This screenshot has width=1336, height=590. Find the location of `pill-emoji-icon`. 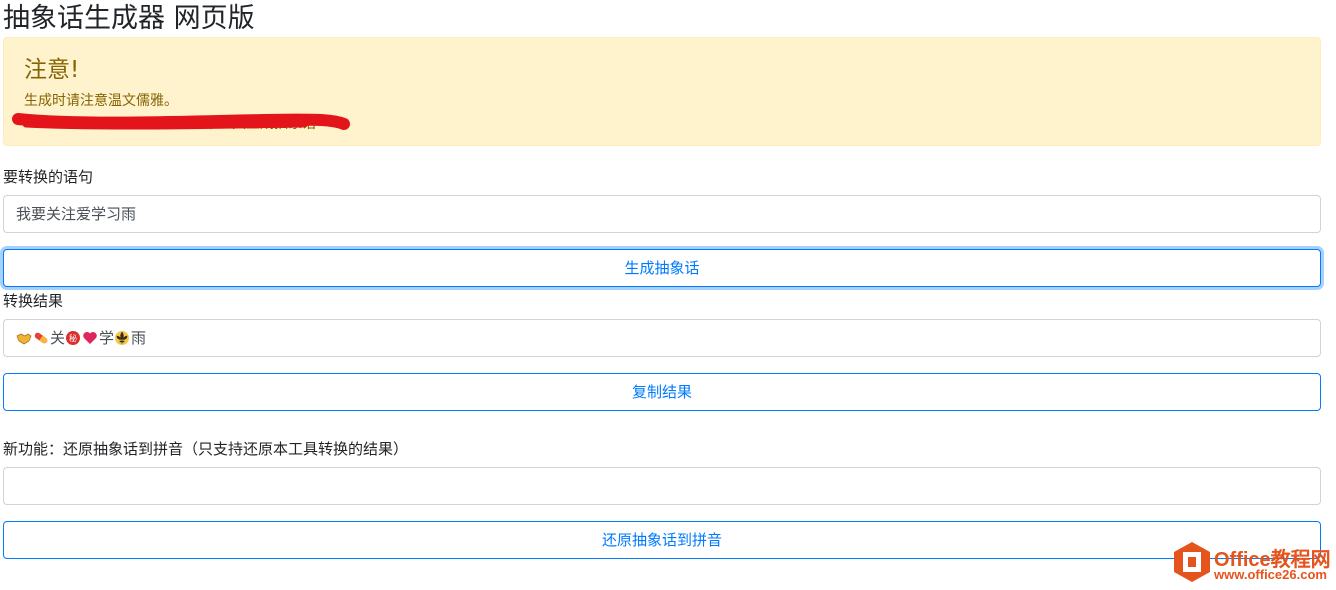

pill-emoji-icon is located at coordinates (41, 338).